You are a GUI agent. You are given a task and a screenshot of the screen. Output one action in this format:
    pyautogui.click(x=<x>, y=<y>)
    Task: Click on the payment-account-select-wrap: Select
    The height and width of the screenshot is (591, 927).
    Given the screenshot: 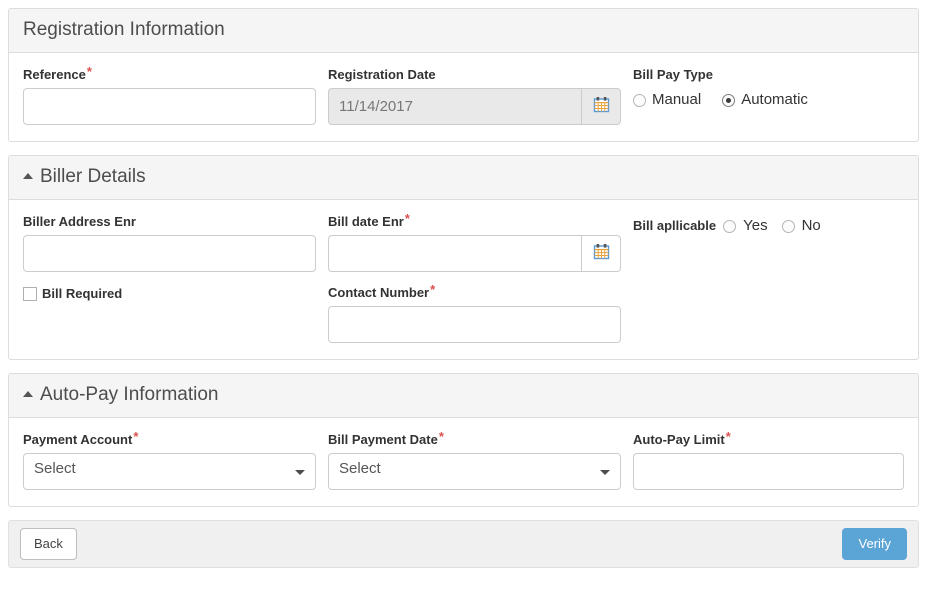 What is the action you would take?
    pyautogui.click(x=169, y=471)
    